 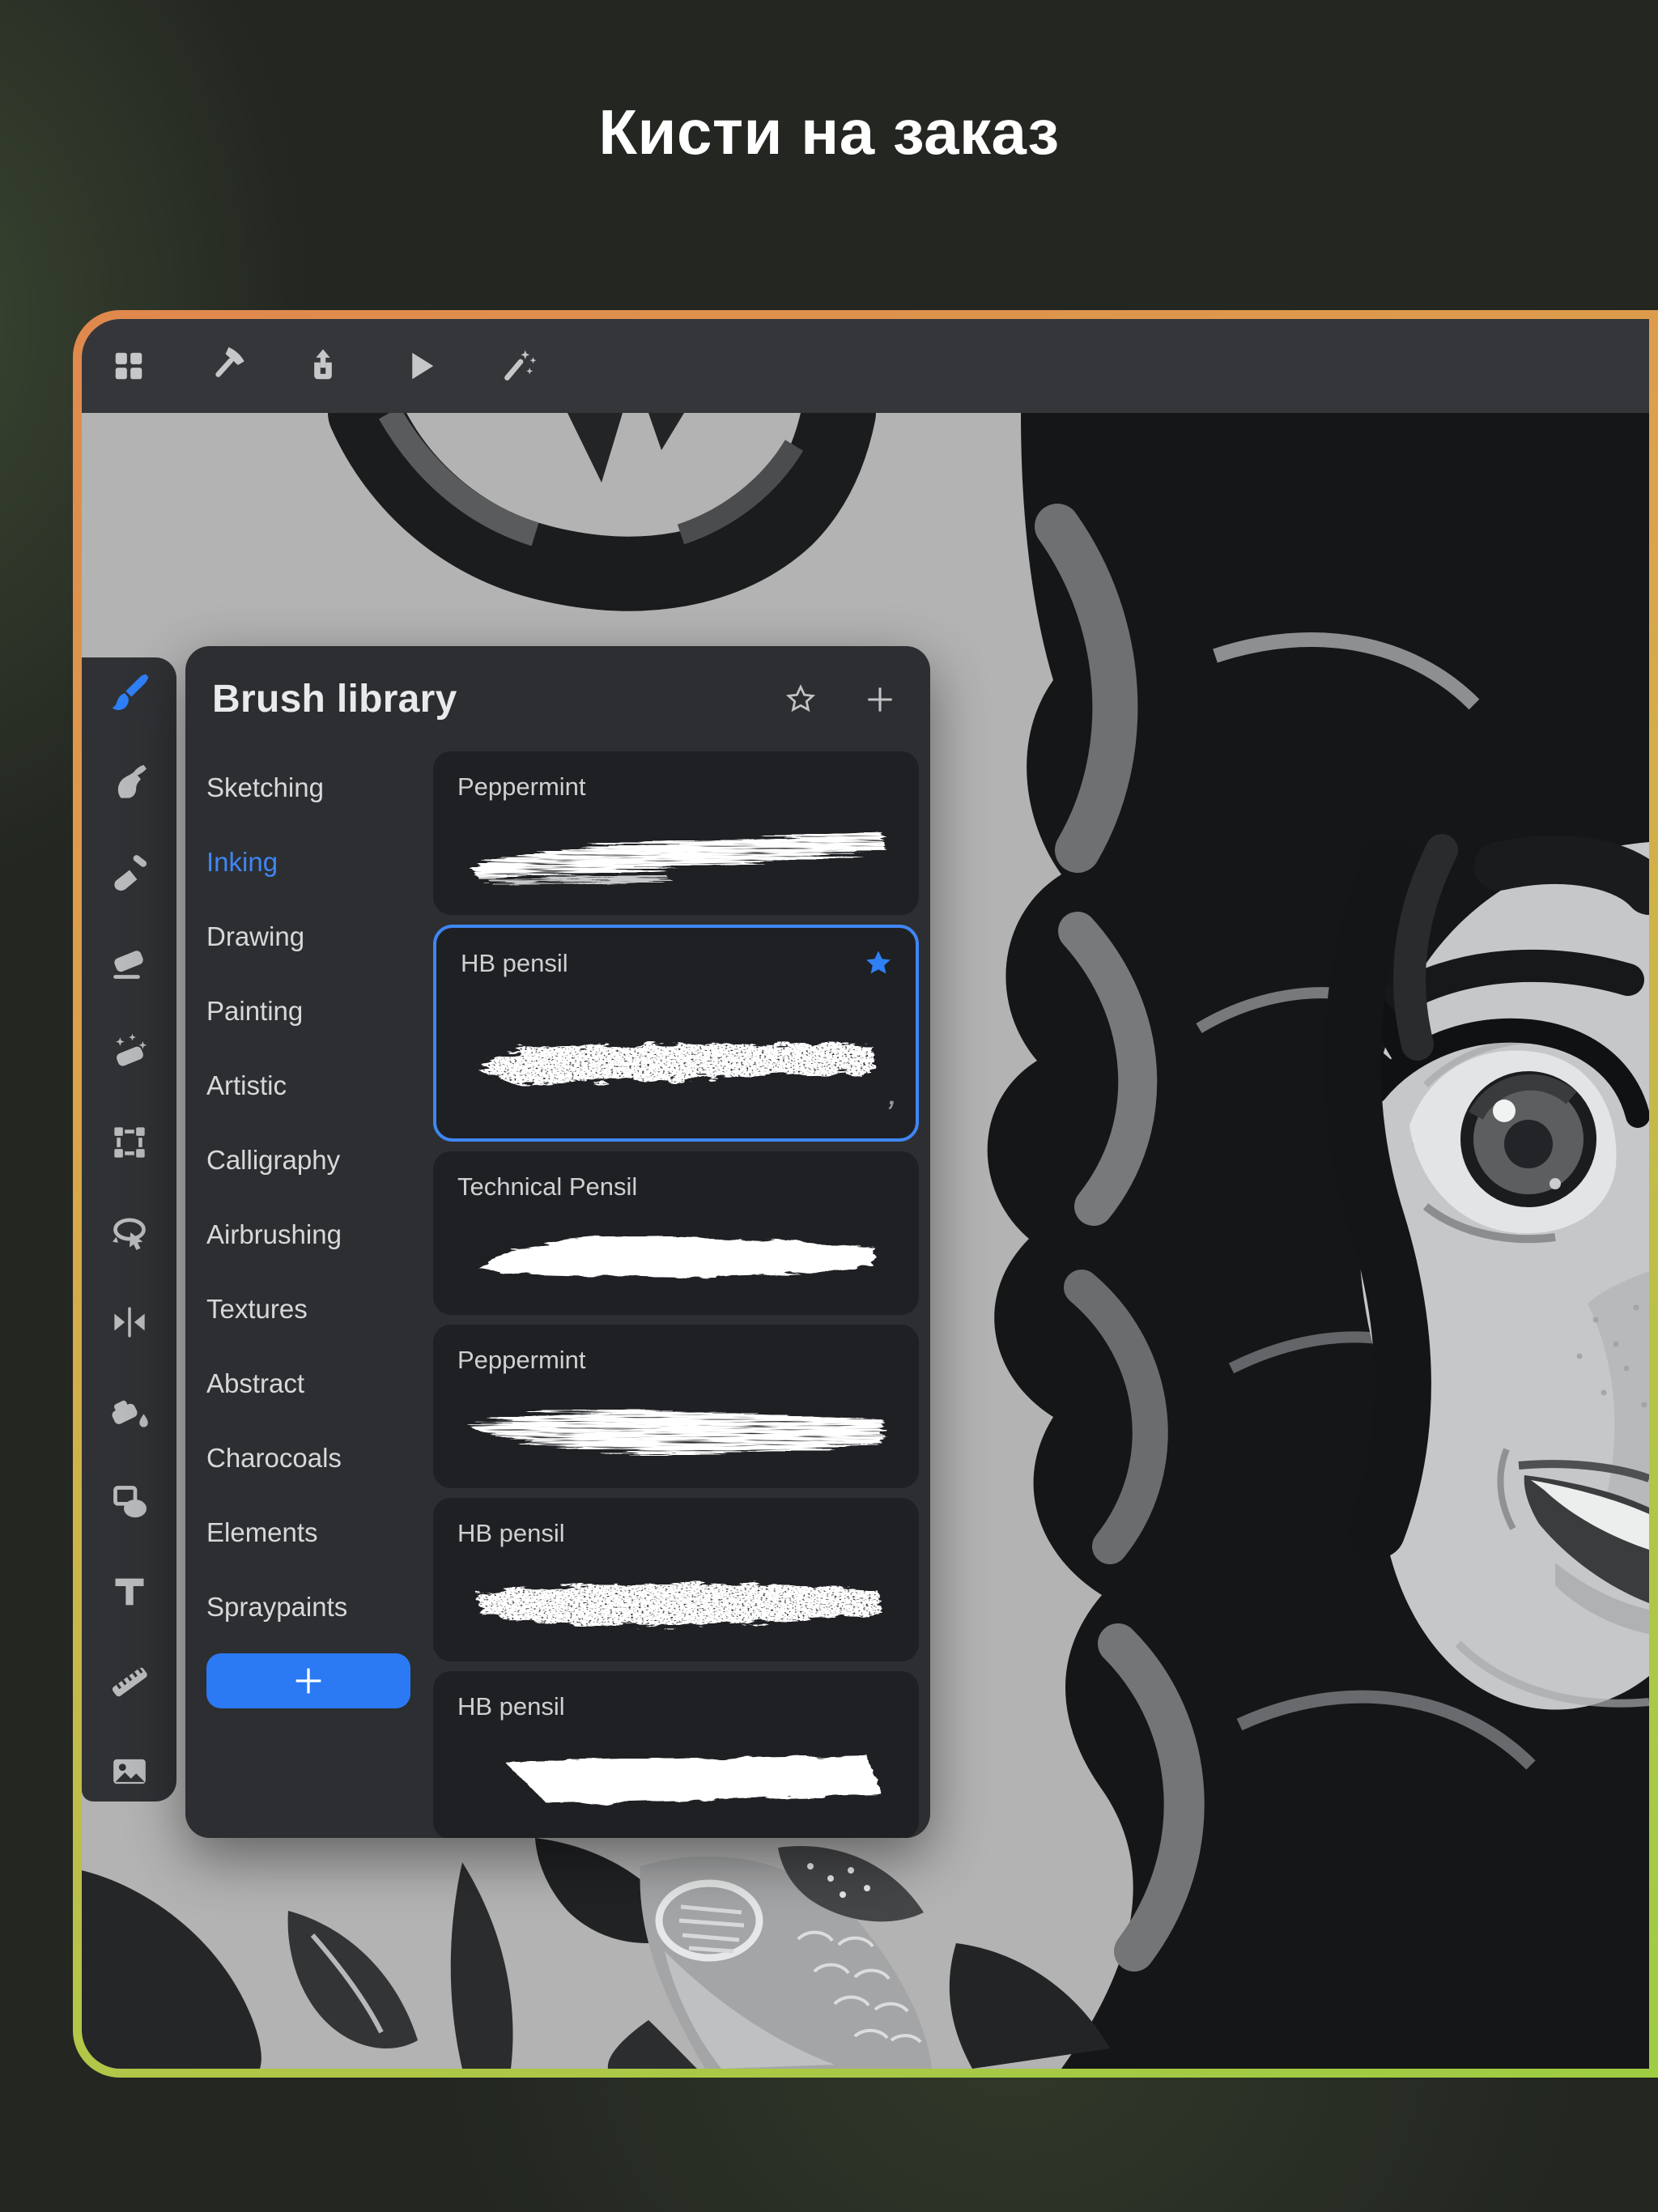 I want to click on ruler-icon, so click(x=129, y=1682).